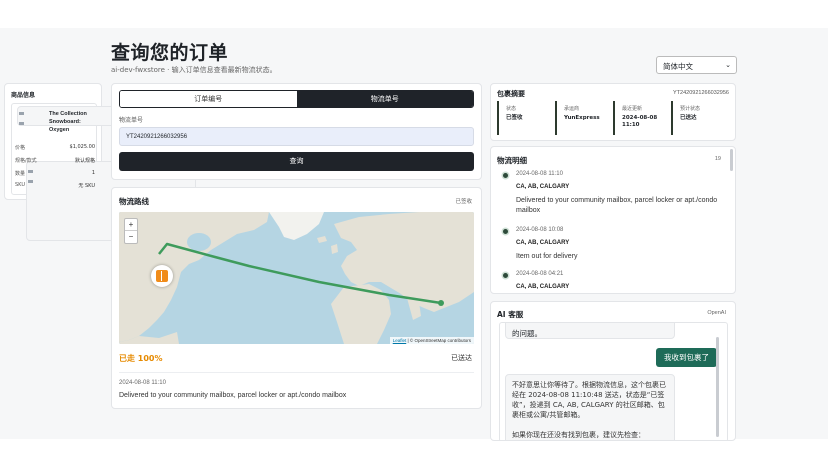 This screenshot has width=828, height=466. I want to click on product-name: The Collection Snowboard: Oxygen, so click(68, 122).